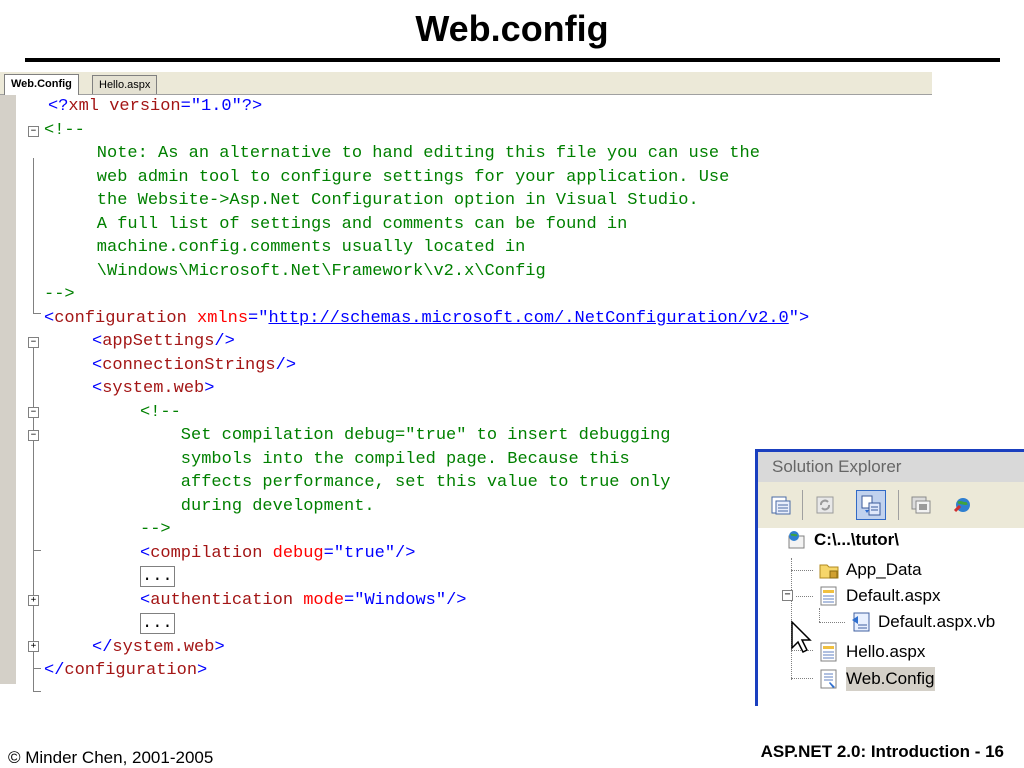 This screenshot has height=768, width=1024. Describe the element at coordinates (155, 529) in the screenshot. I see `code-line-19: -->` at that location.